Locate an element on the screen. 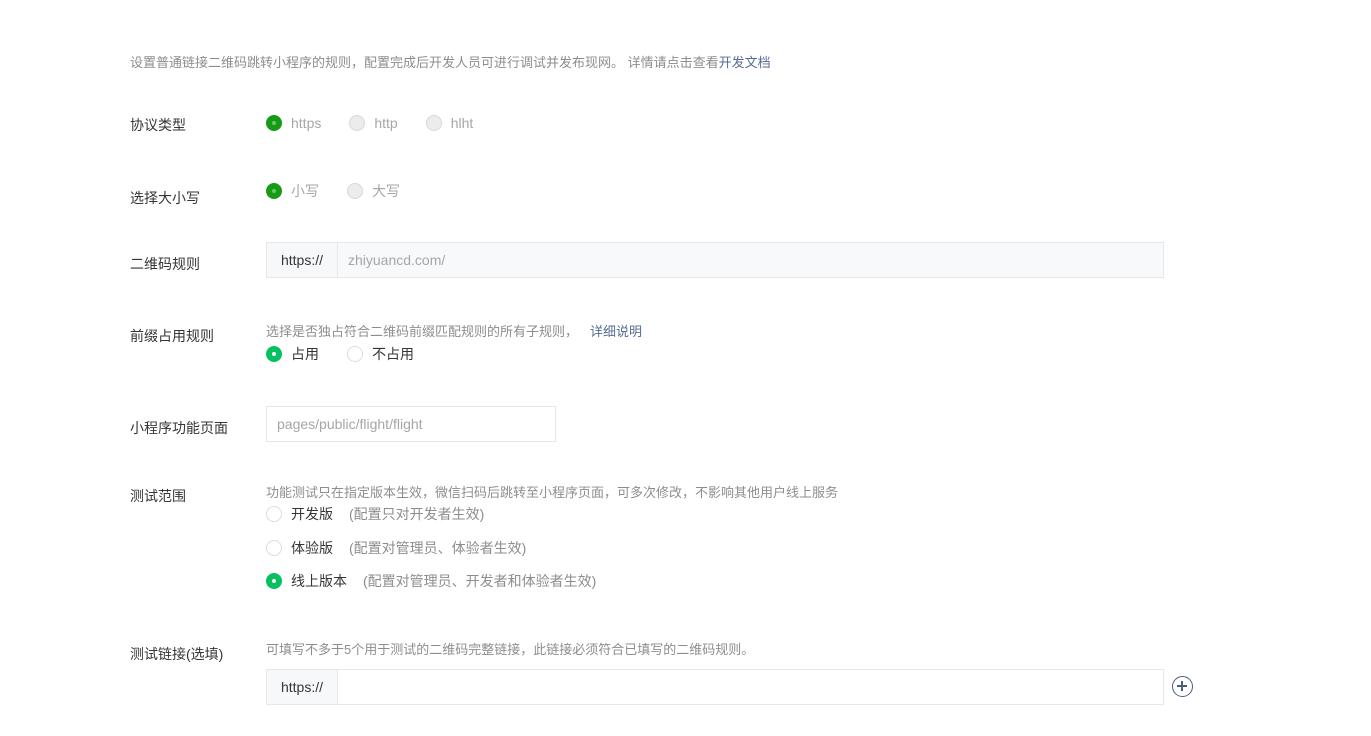 This screenshot has height=736, width=1371. protocol-option-hlht: hlht is located at coordinates (449, 123).